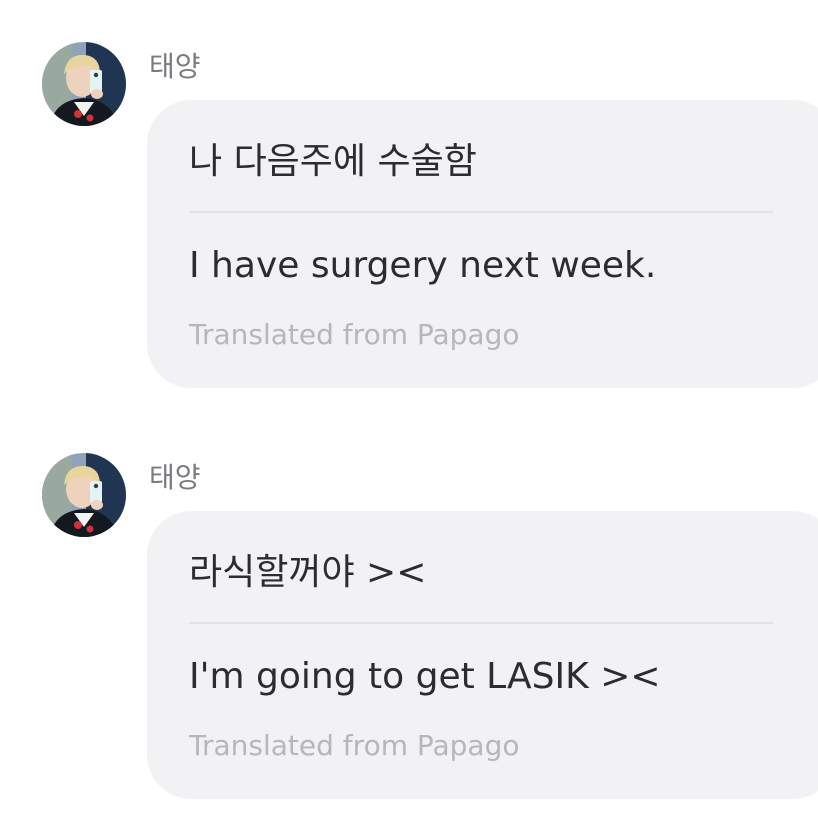  Describe the element at coordinates (425, 676) in the screenshot. I see `translated-message-text: I'm going to get LASIK ><` at that location.